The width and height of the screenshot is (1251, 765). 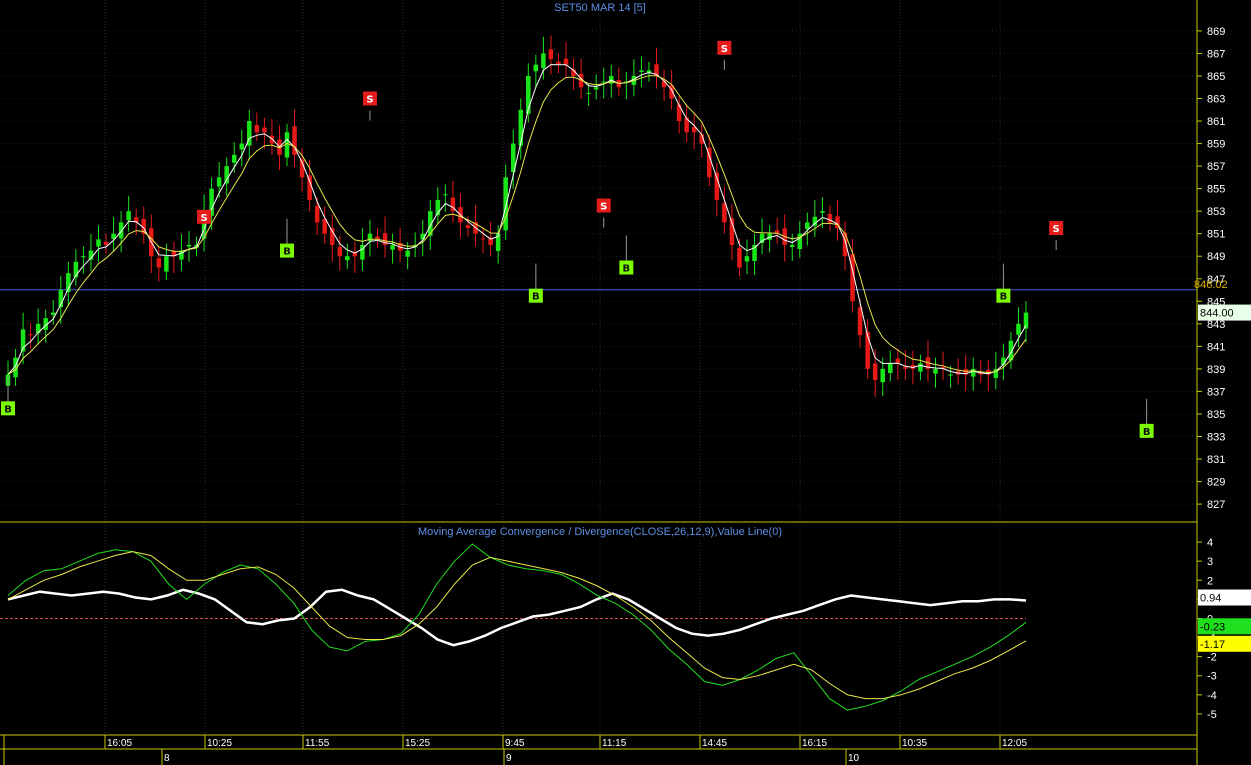 I want to click on y-tick-label: 2, so click(x=1210, y=581).